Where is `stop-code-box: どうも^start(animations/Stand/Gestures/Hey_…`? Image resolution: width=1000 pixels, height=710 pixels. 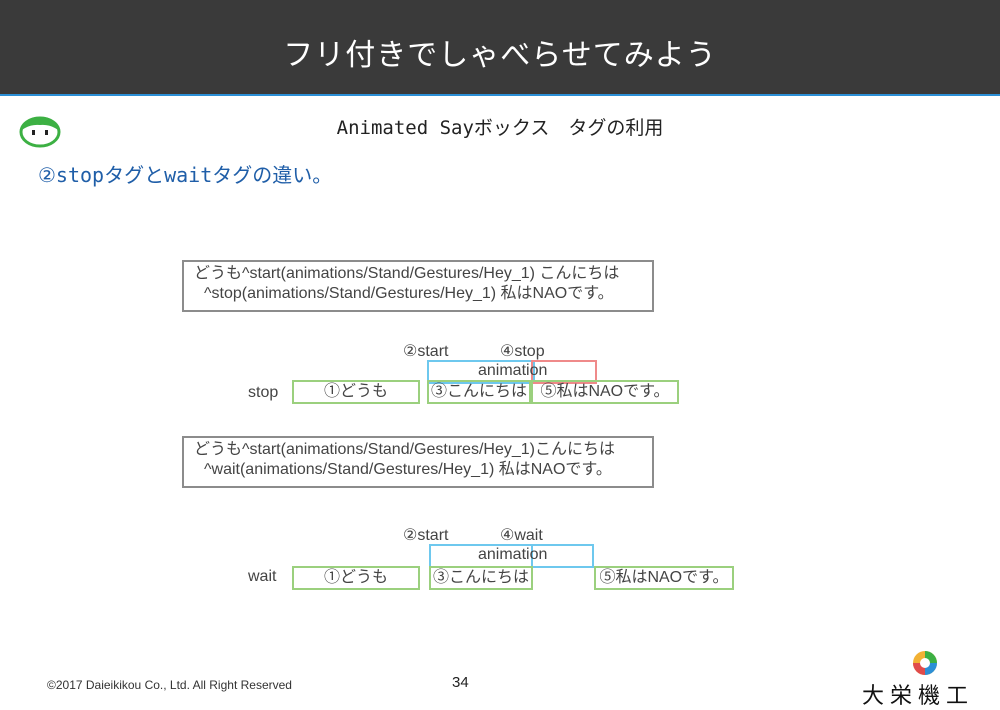
stop-code-box: どうも^start(animations/Stand/Gestures/Hey_… is located at coordinates (418, 286).